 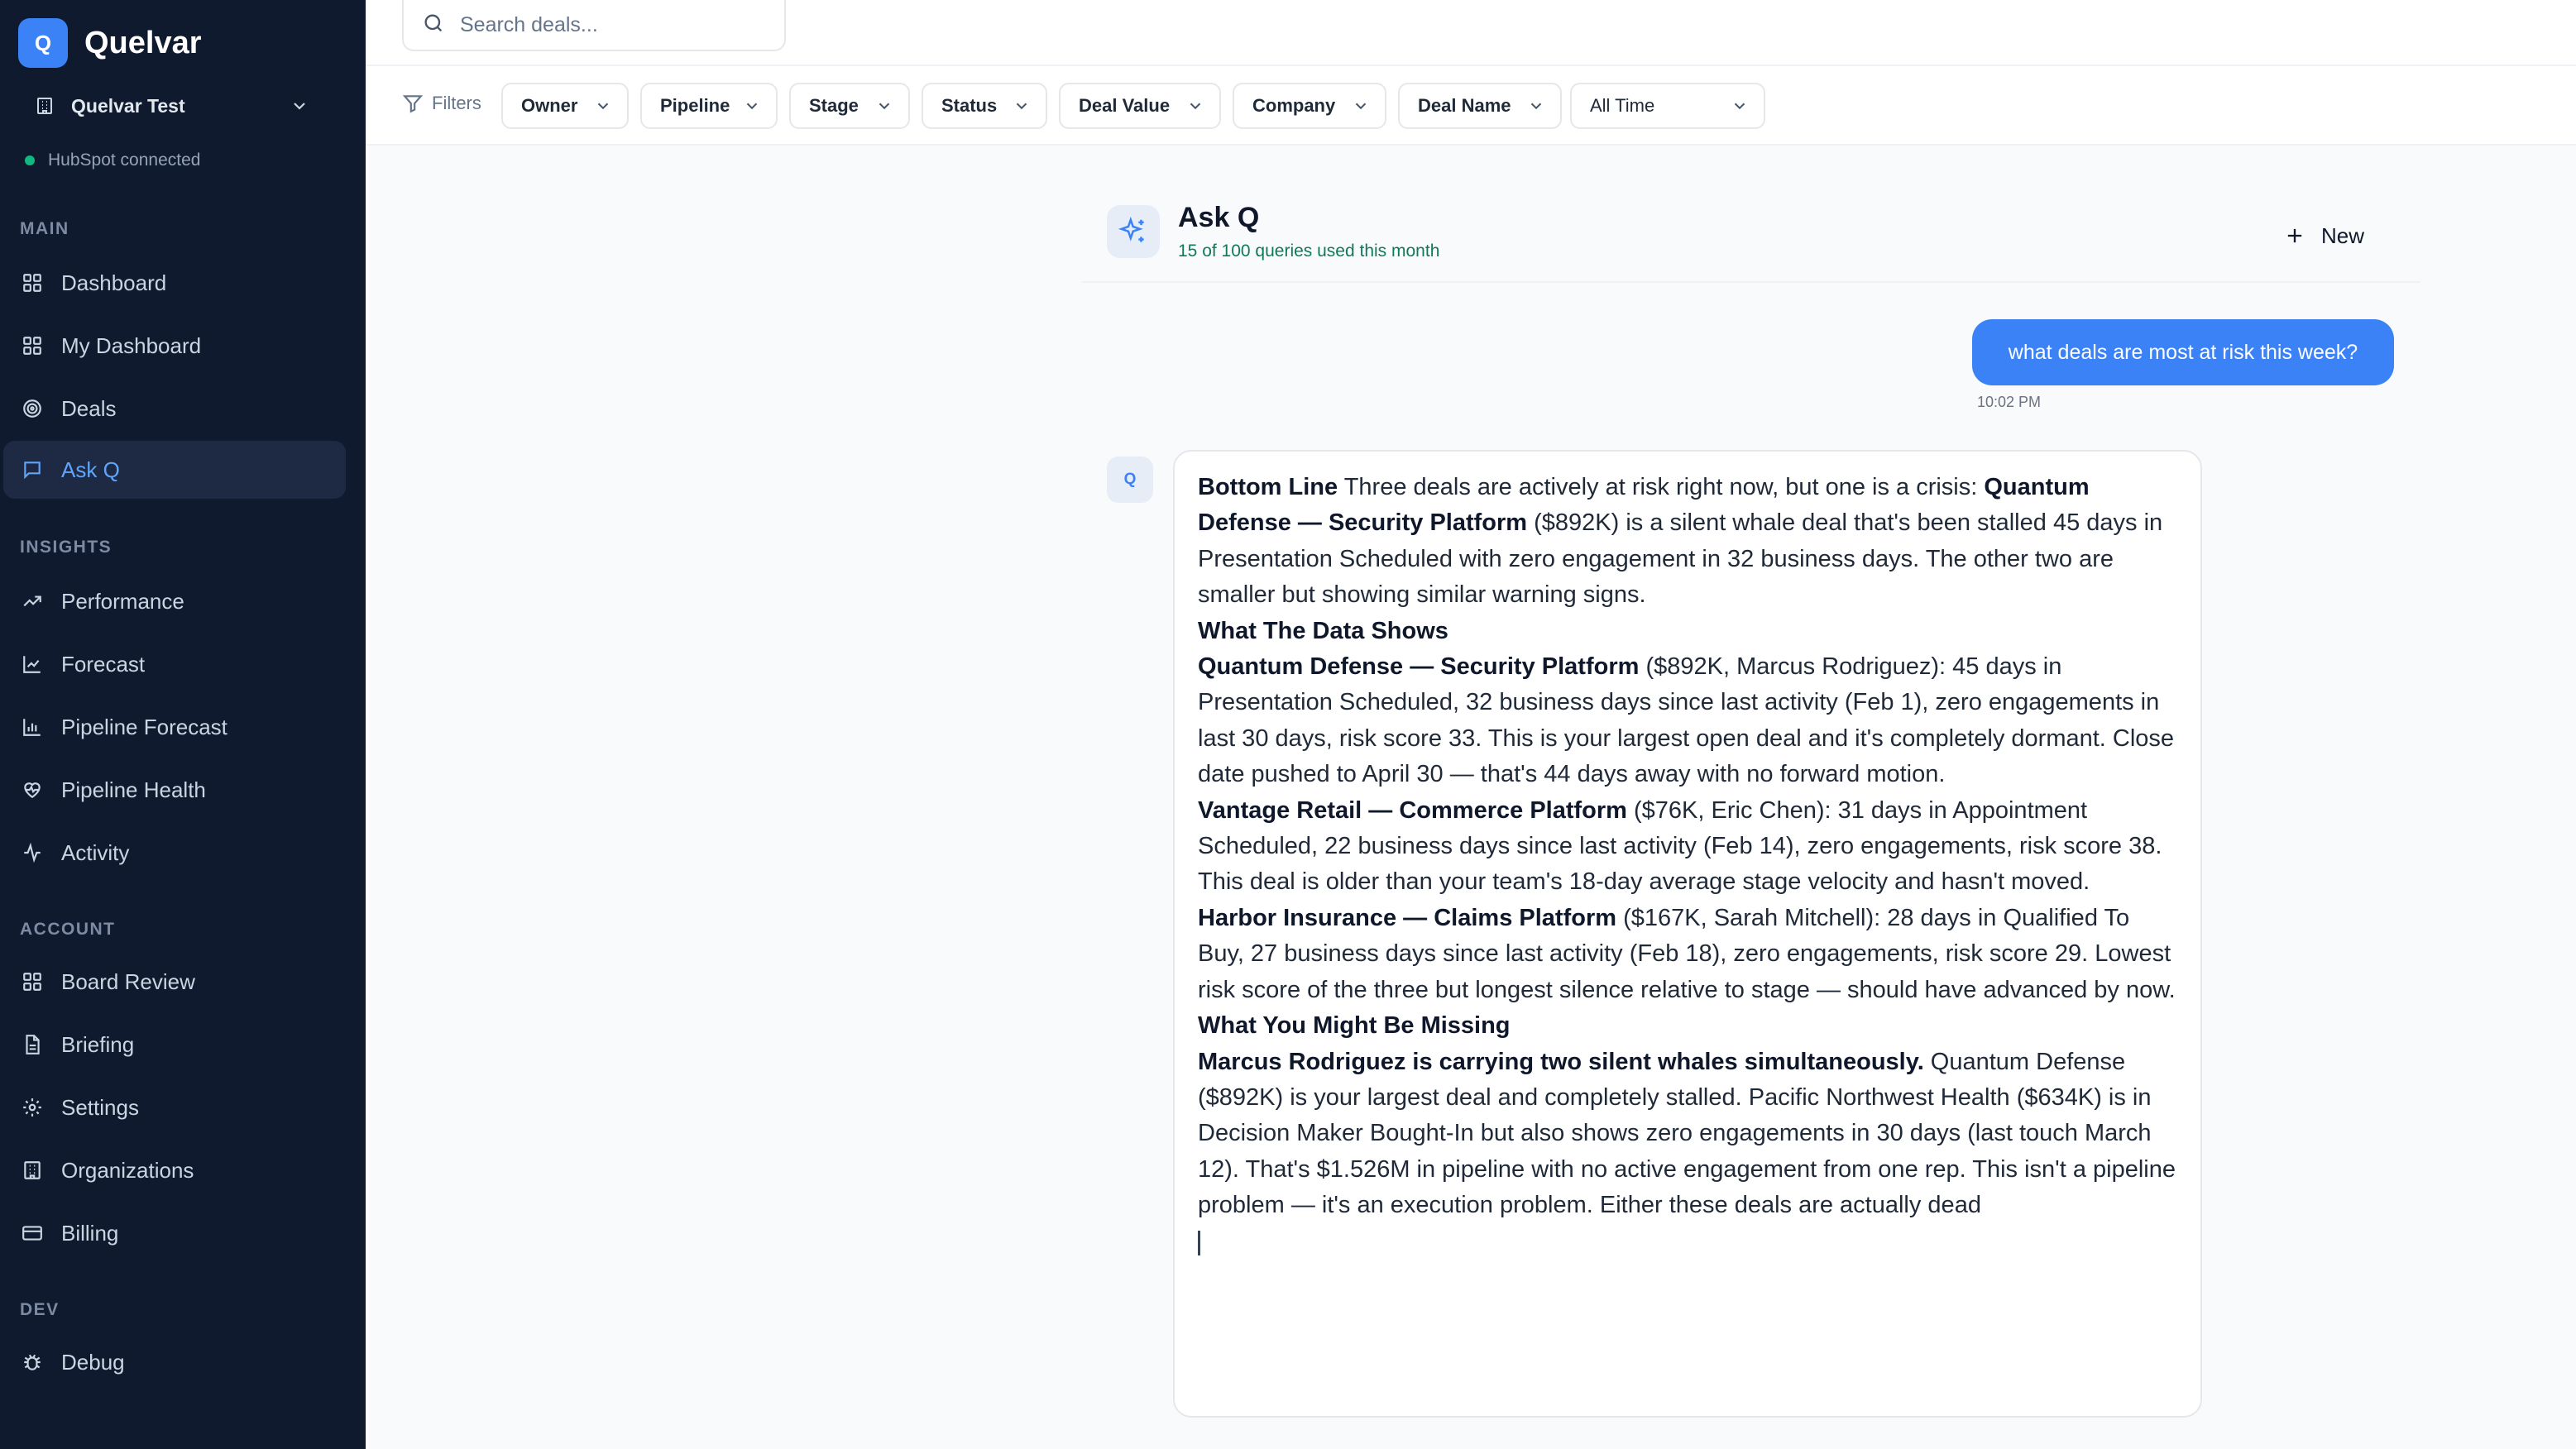 What do you see at coordinates (175, 1362) in the screenshot?
I see `sidebar-item-debug: Debug` at bounding box center [175, 1362].